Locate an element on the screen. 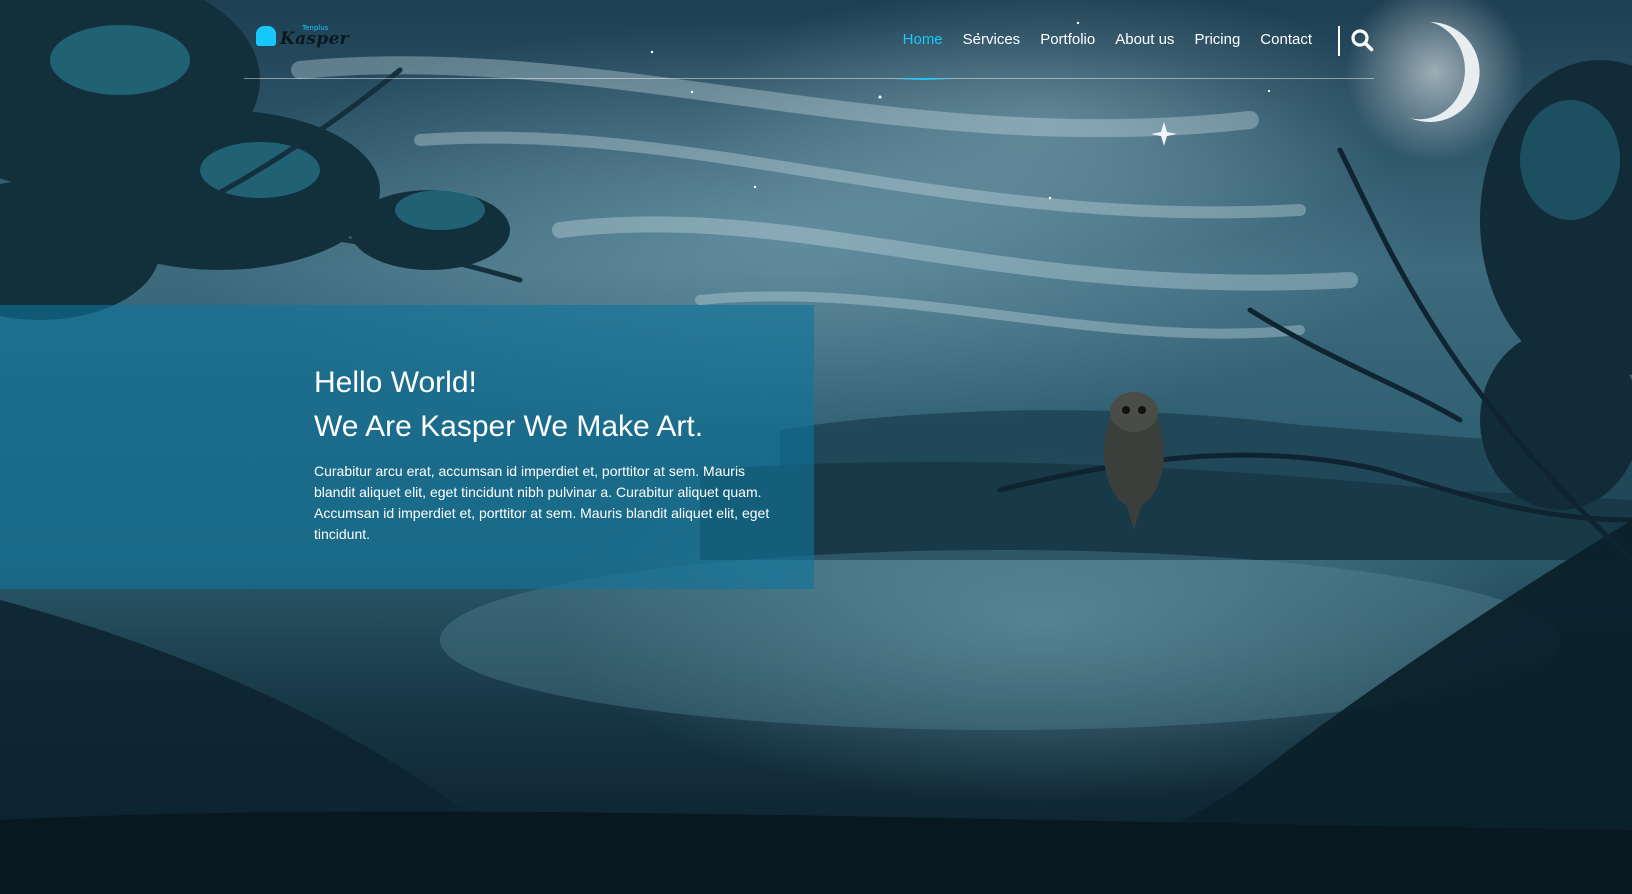 Image resolution: width=1632 pixels, height=894 pixels. kasper-logo-icon is located at coordinates (266, 36).